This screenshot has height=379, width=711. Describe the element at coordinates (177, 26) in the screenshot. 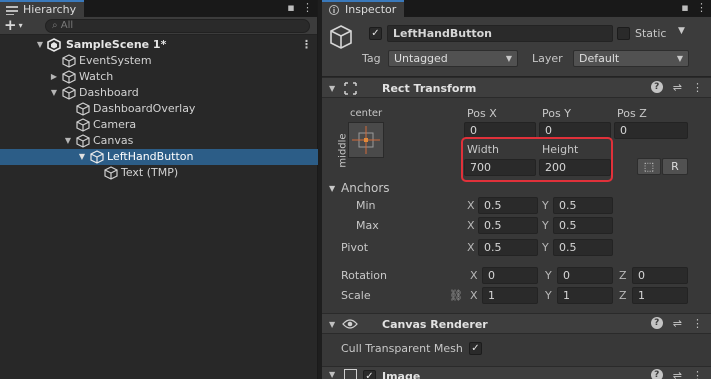

I see `hierarchy-search-input: ⌕ All` at that location.